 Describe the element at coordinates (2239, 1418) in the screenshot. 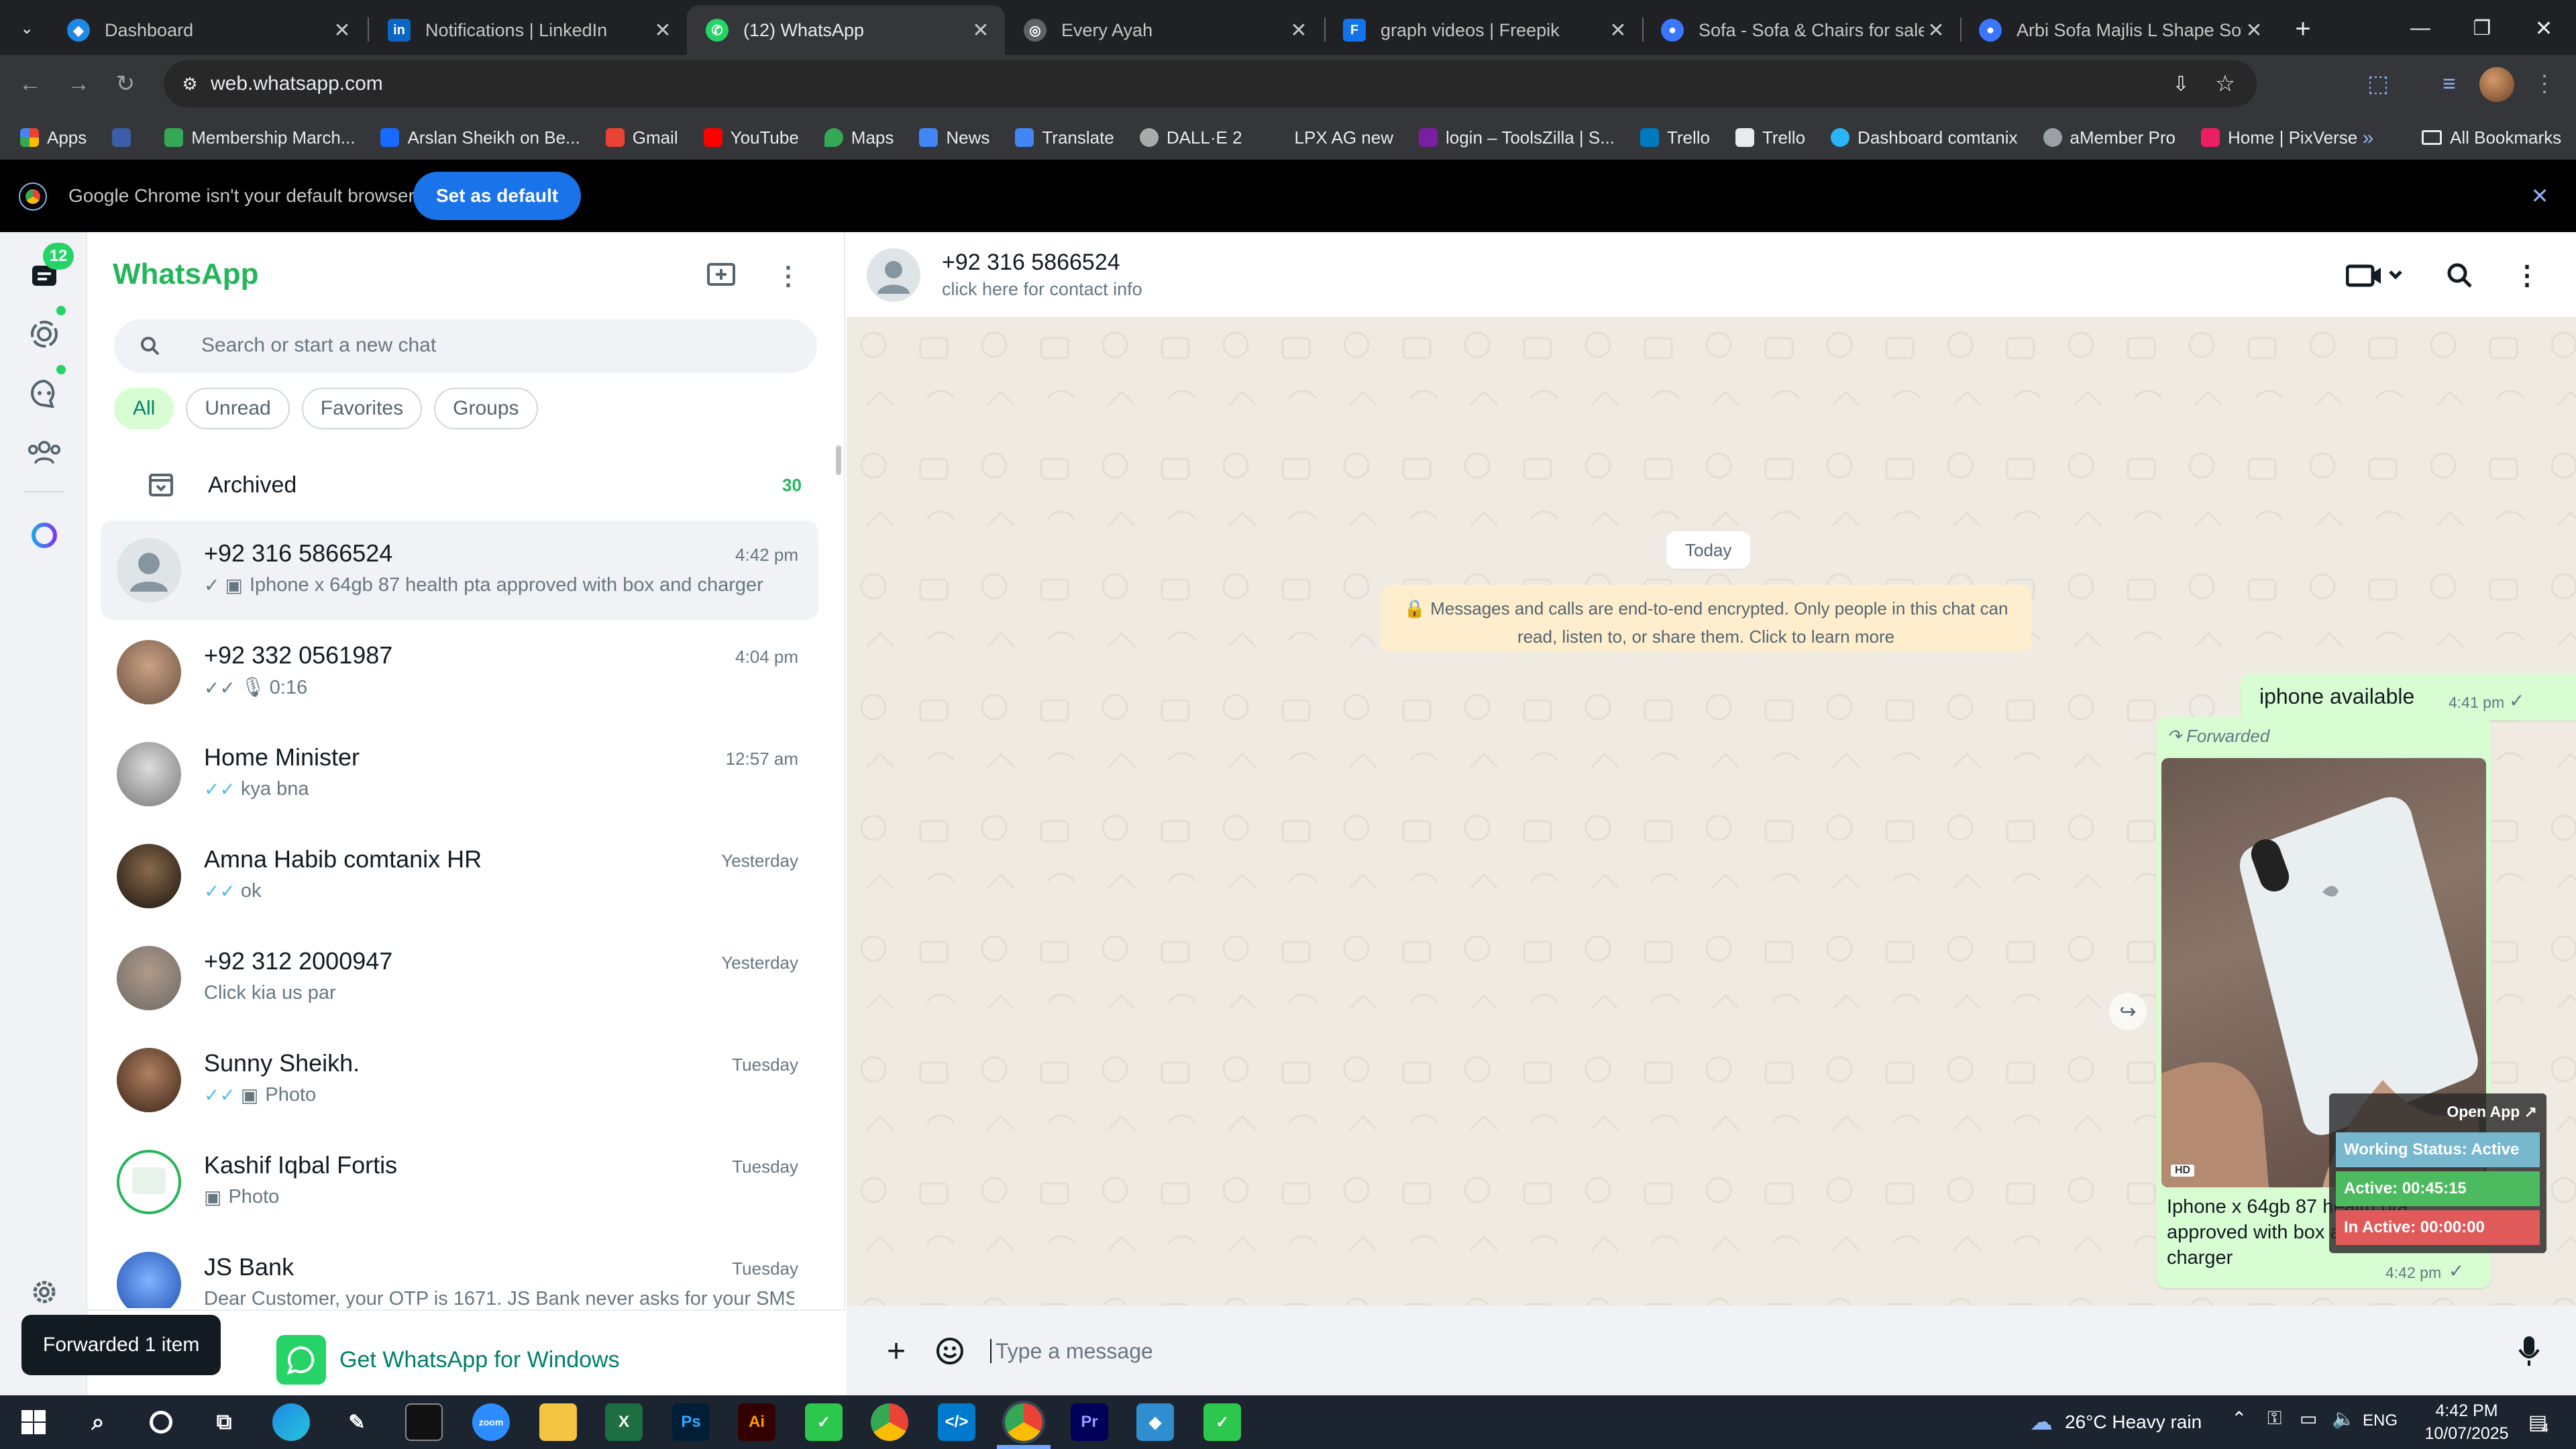

I see `show-hidden-icons: ⌃` at that location.